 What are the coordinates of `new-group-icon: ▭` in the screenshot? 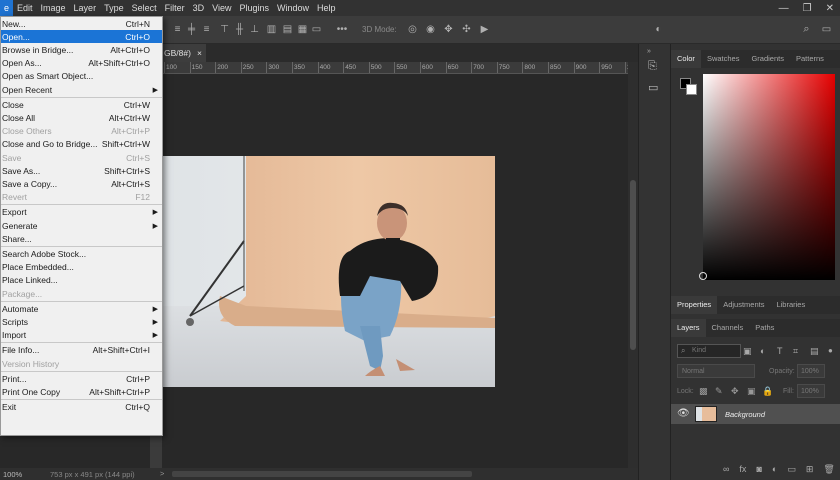 It's located at (791, 471).